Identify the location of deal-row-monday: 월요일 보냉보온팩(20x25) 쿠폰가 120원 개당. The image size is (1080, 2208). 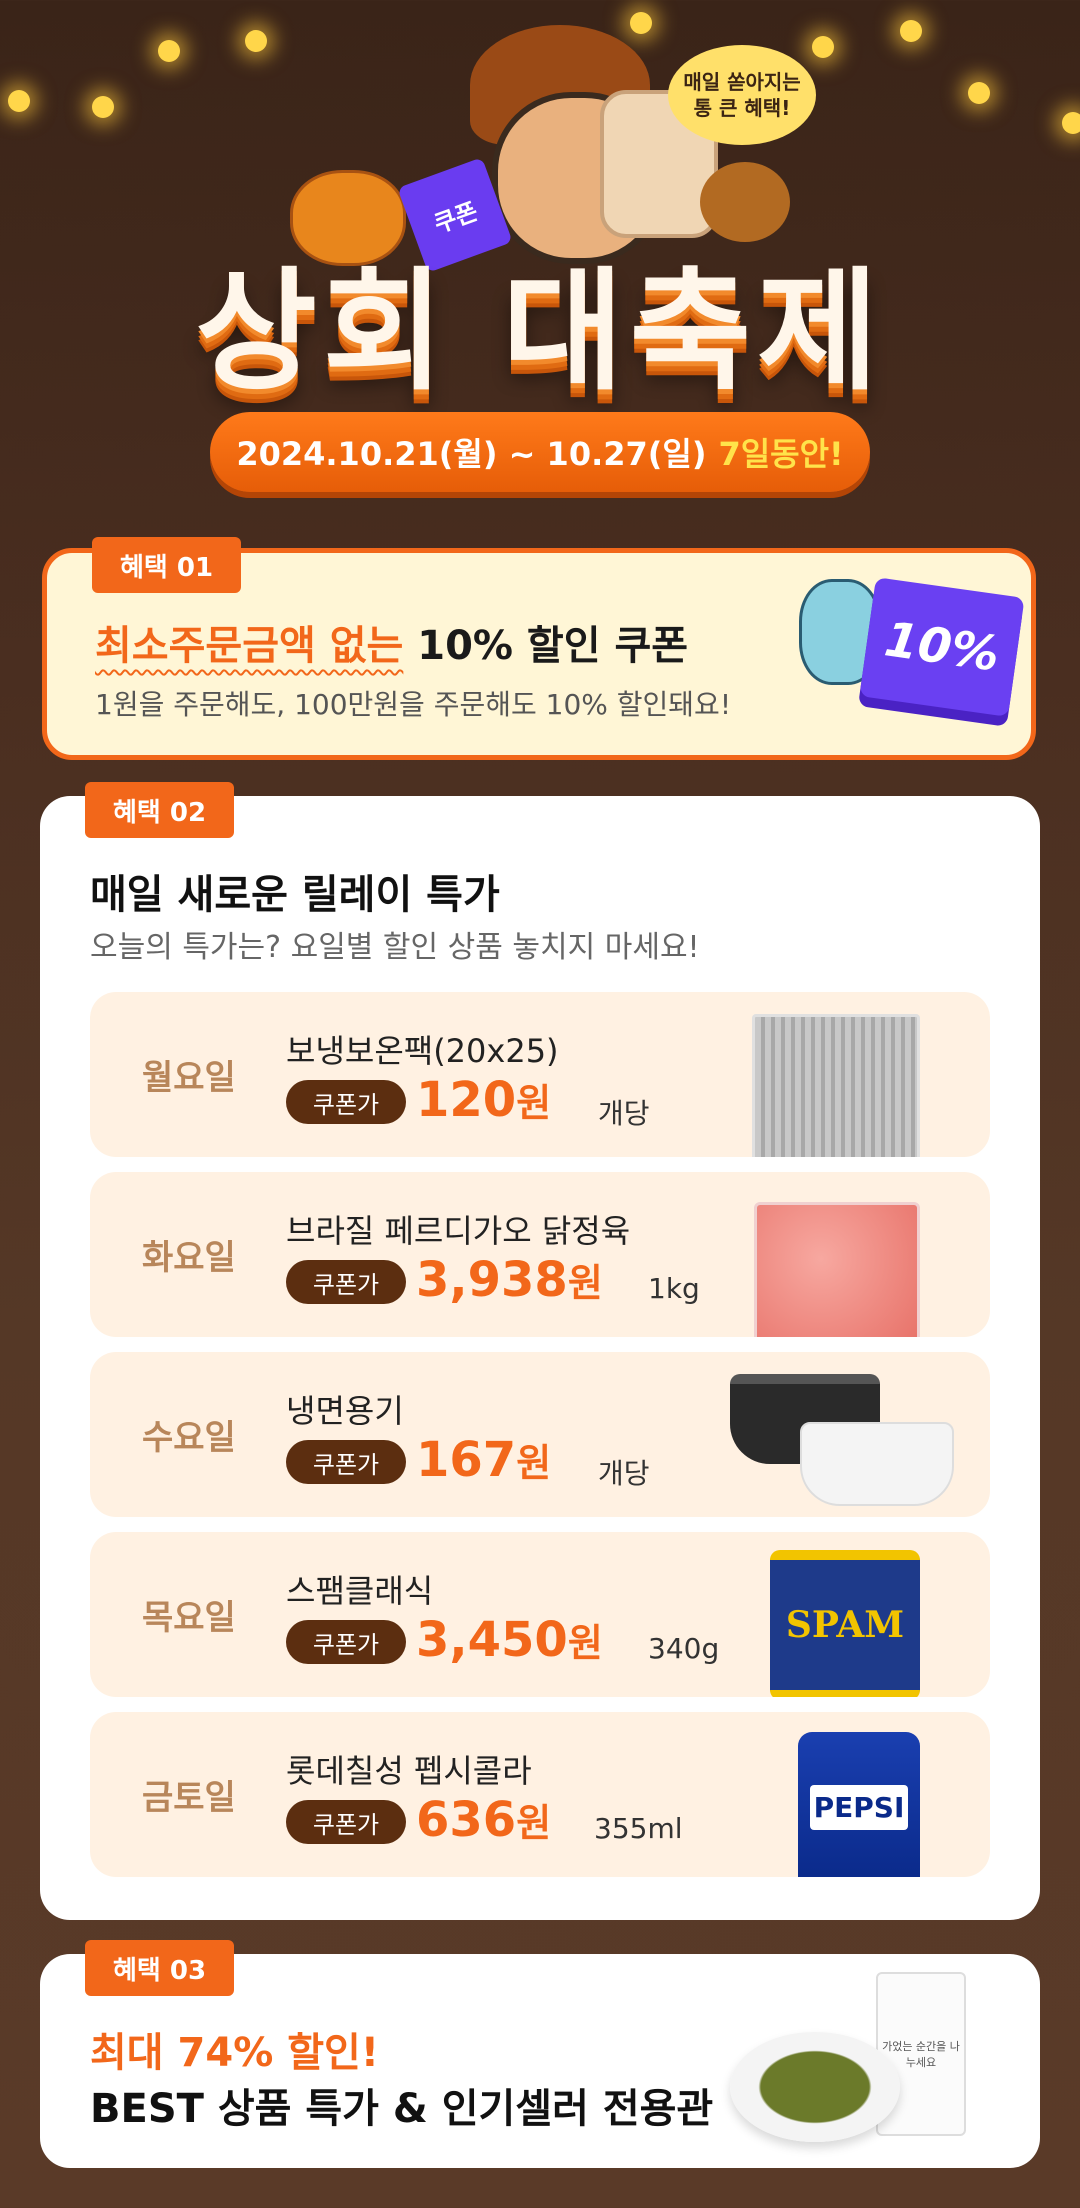
(540, 1074).